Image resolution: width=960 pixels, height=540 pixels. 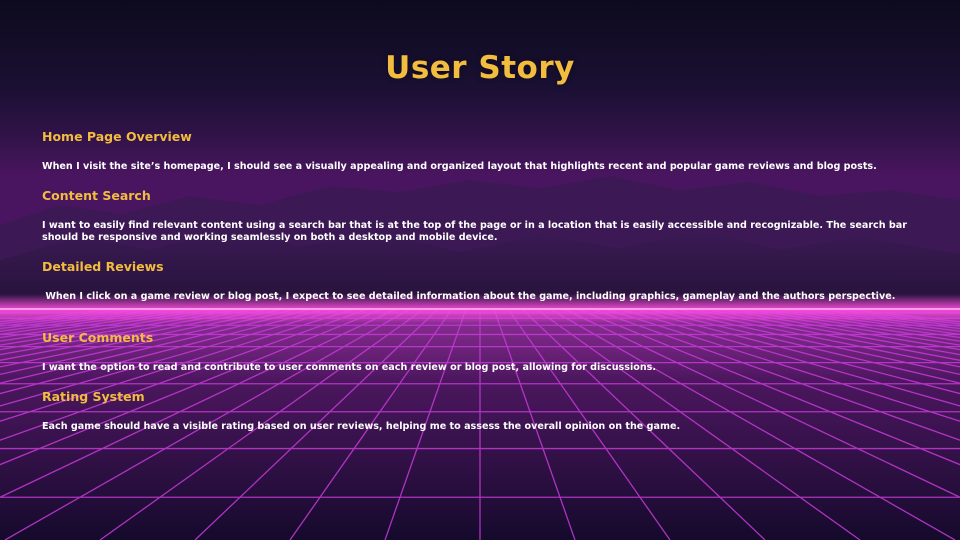 What do you see at coordinates (117, 136) in the screenshot?
I see `heading-home-page-overview: Home Page Overview` at bounding box center [117, 136].